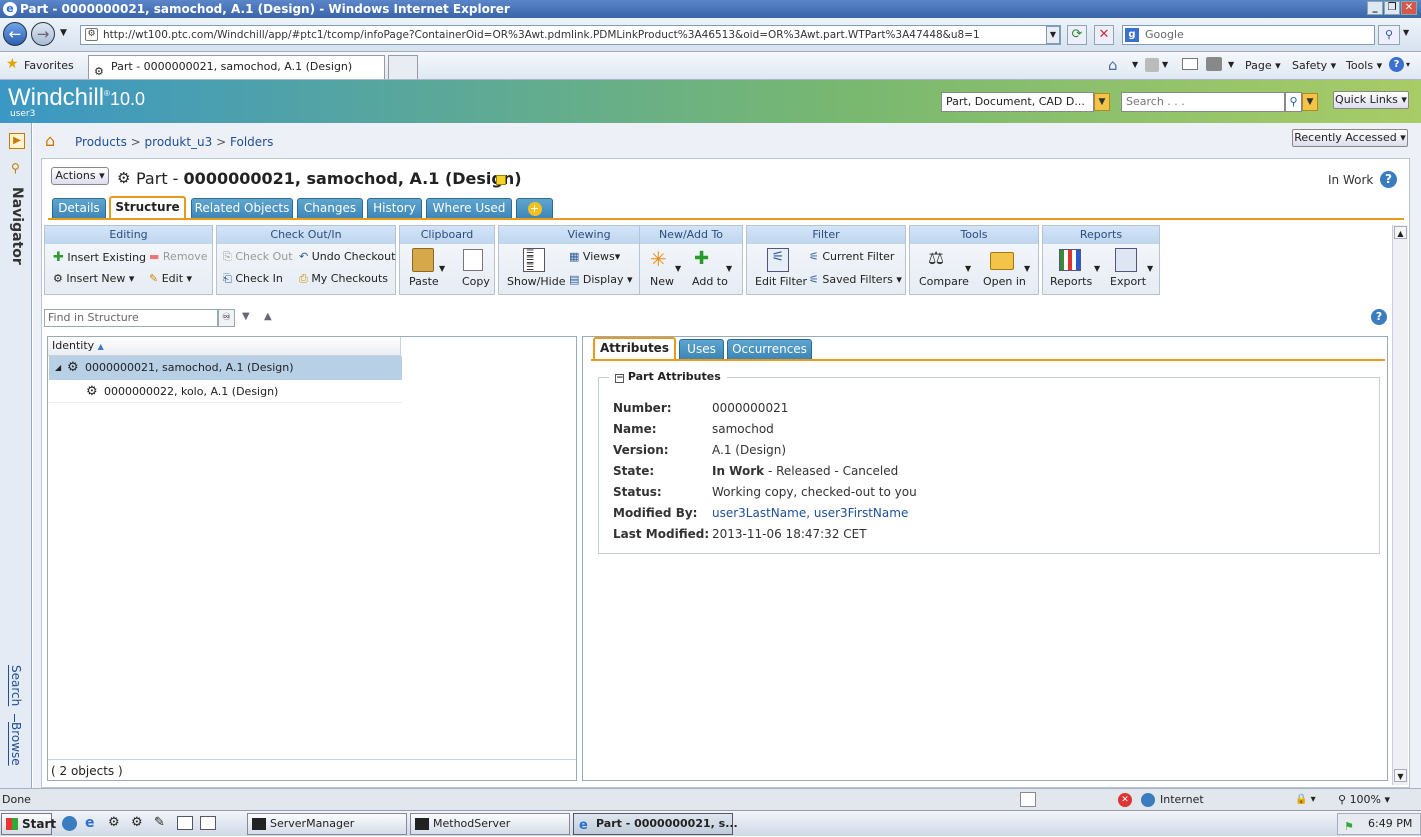 The height and width of the screenshot is (837, 1421). I want to click on paste-button: Paste, so click(424, 281).